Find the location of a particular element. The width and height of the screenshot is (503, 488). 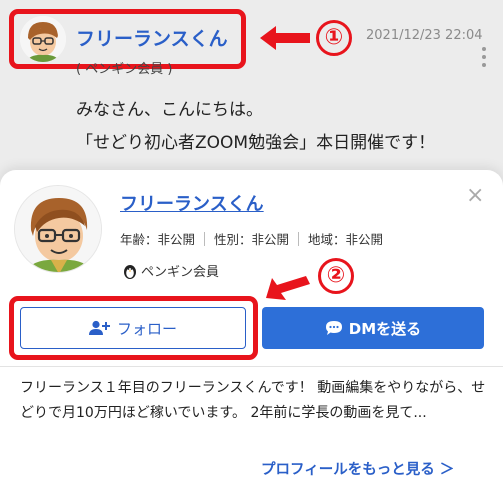

send-dm-button: DMを送る is located at coordinates (373, 328).